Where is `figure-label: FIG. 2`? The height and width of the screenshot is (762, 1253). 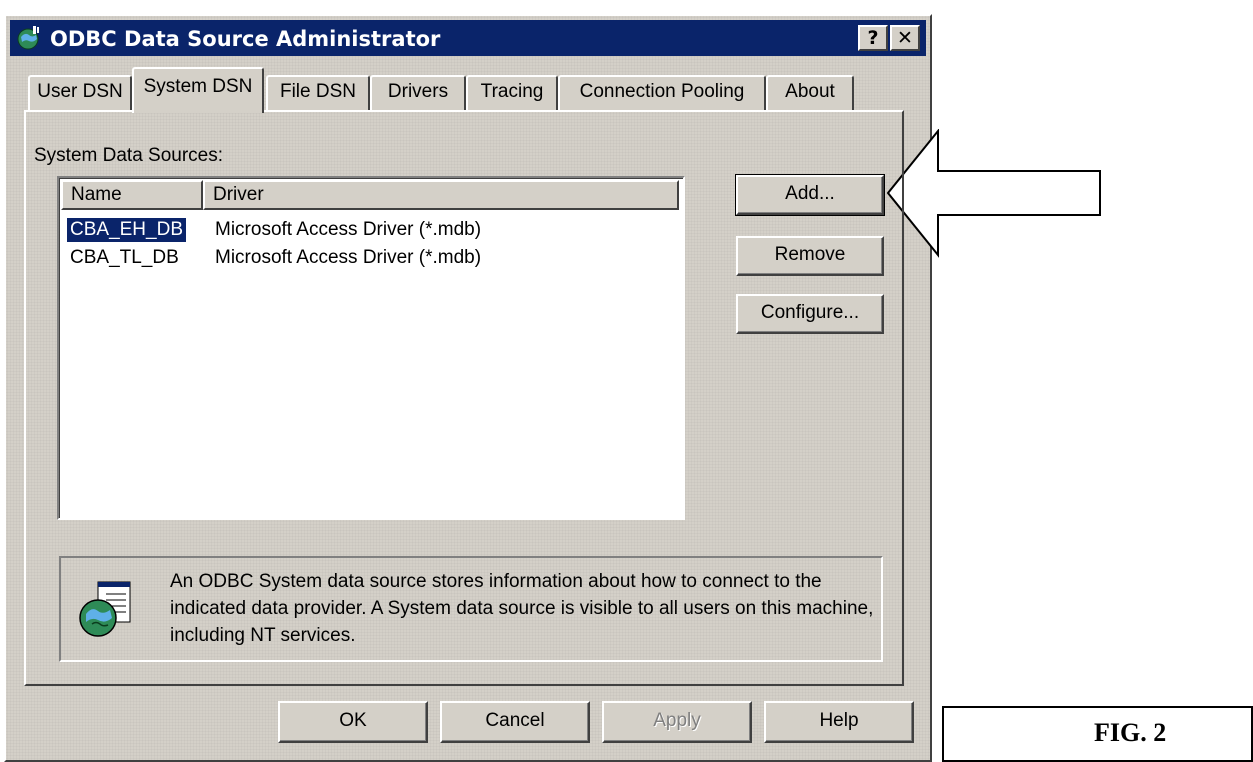
figure-label: FIG. 2 is located at coordinates (1130, 732).